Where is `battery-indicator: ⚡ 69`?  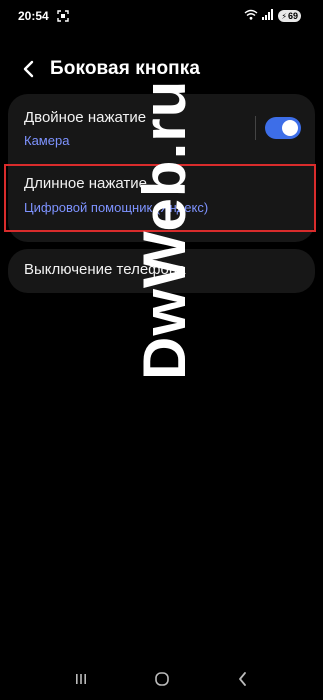
battery-indicator: ⚡ 69 is located at coordinates (289, 16).